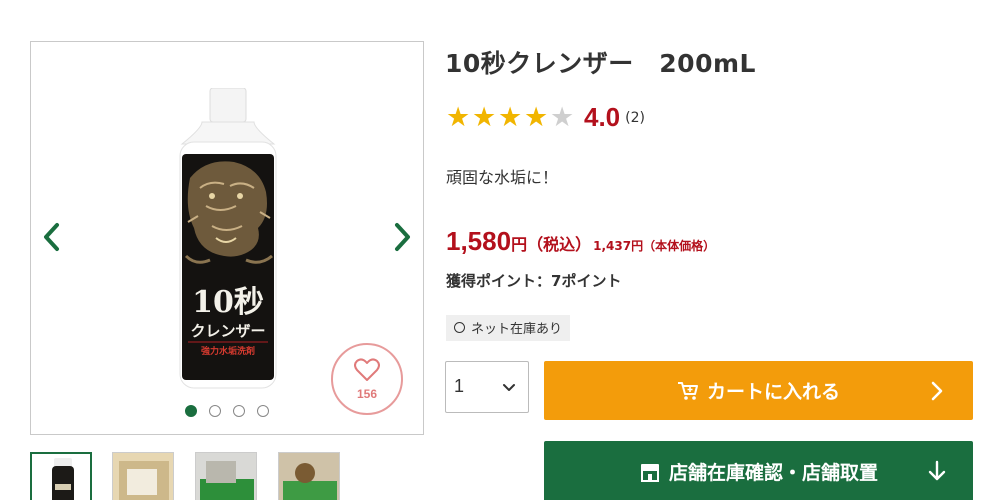  What do you see at coordinates (459, 327) in the screenshot?
I see `circle-icon` at bounding box center [459, 327].